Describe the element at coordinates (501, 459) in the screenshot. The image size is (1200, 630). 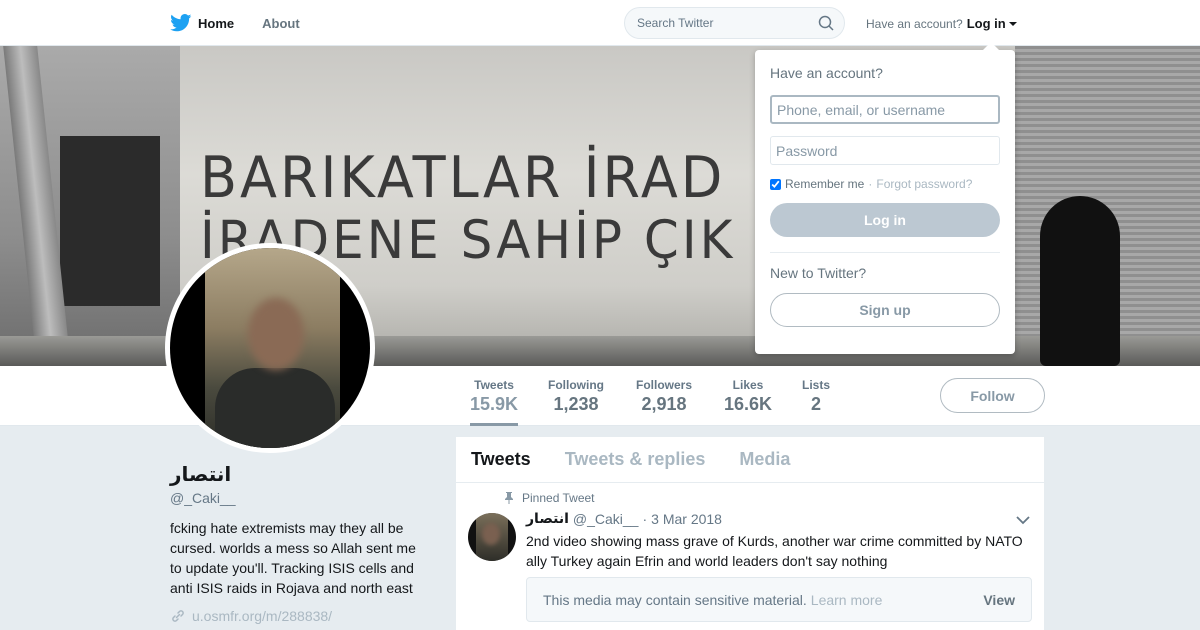
I see `tab-tweets: Tweets` at that location.